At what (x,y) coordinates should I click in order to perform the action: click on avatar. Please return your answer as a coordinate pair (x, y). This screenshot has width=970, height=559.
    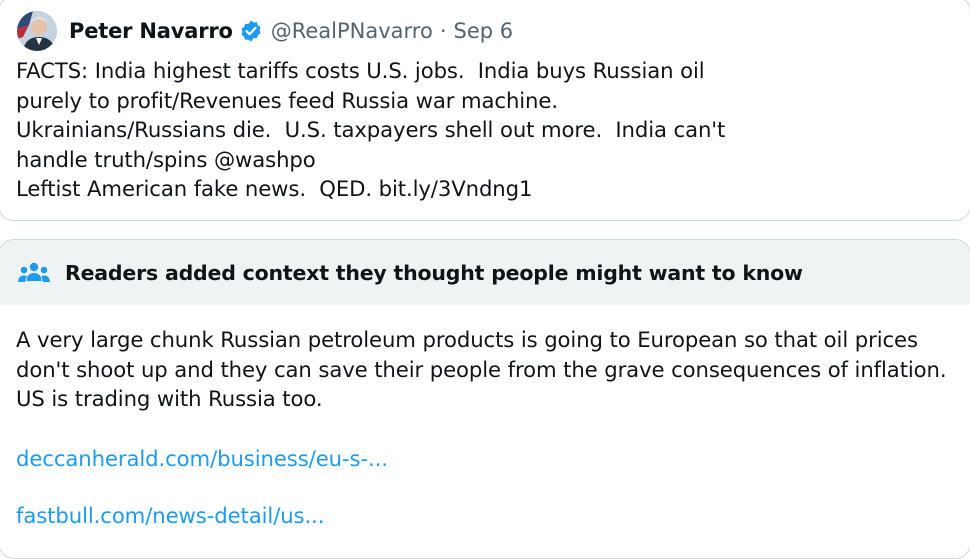
    Looking at the image, I should click on (37, 31).